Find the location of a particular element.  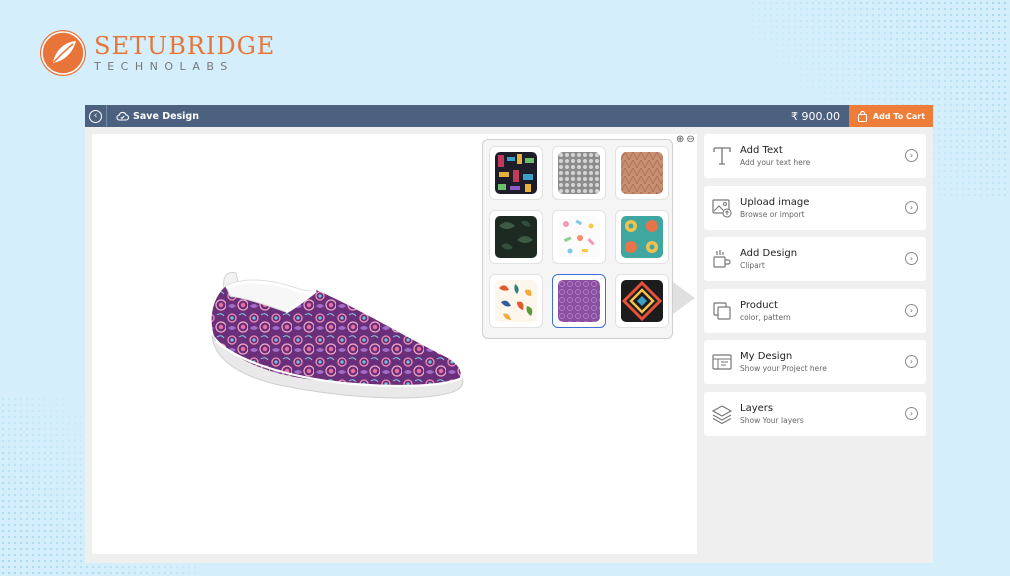

panel-item-subtitle: Show Your layers is located at coordinates (772, 420).